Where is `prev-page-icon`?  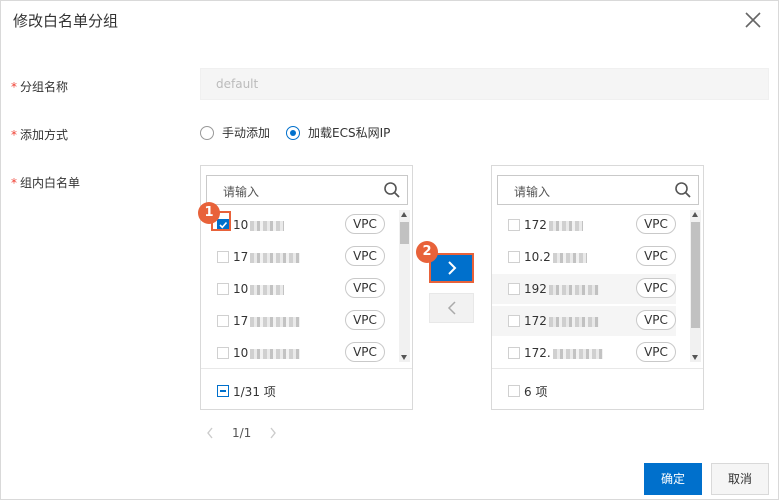 prev-page-icon is located at coordinates (210, 433).